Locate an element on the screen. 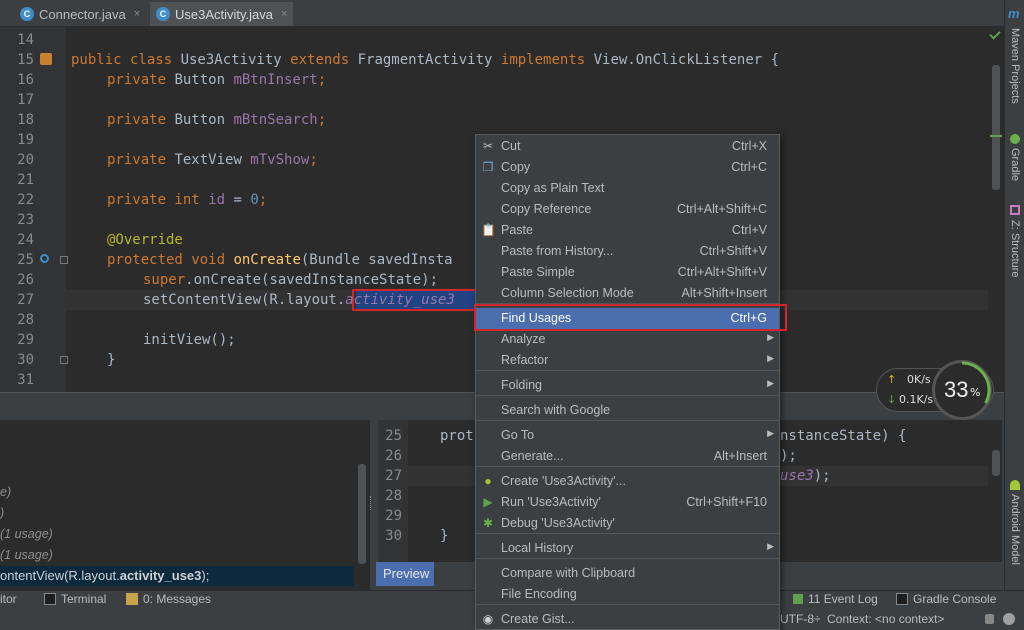 Image resolution: width=1024 pixels, height=630 pixels. tool-editor: itor is located at coordinates (8, 599).